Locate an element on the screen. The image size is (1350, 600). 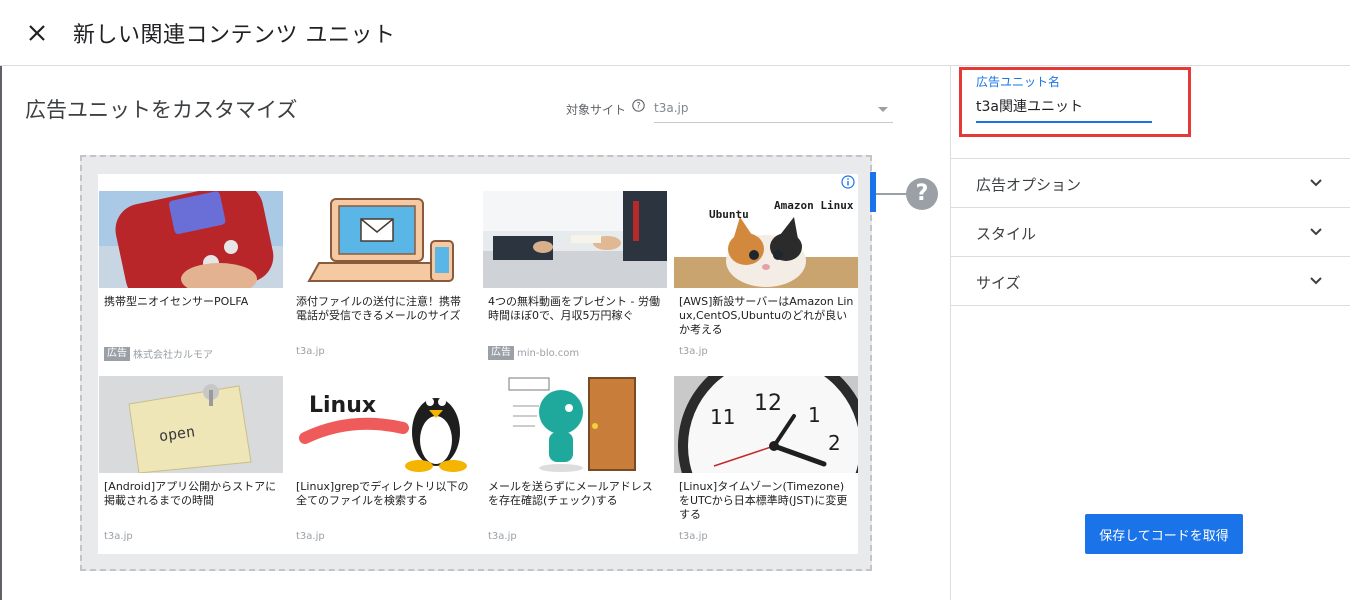
page-title: 新しい関連コンテンツ ユニット is located at coordinates (234, 35).